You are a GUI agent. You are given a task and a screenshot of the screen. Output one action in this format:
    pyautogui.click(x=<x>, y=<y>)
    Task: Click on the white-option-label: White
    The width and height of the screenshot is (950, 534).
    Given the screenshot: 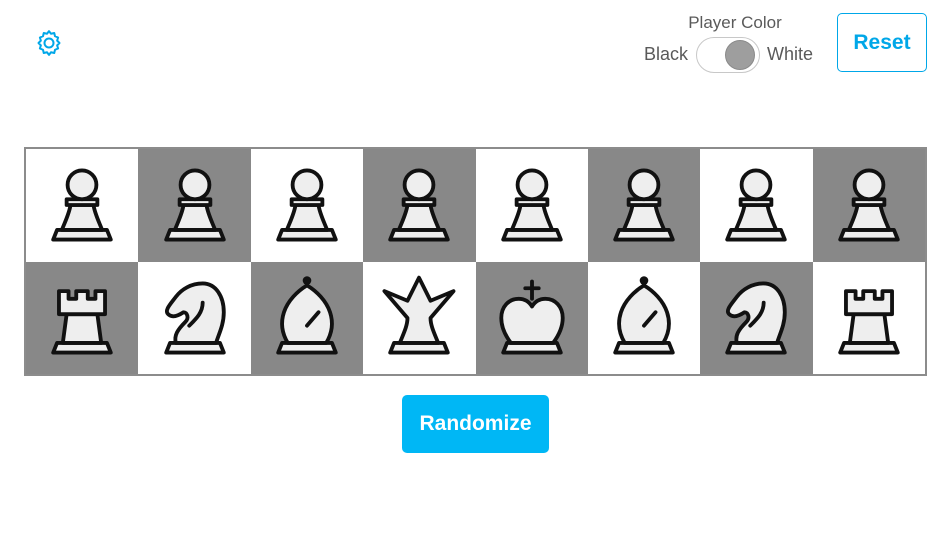 What is the action you would take?
    pyautogui.click(x=790, y=54)
    